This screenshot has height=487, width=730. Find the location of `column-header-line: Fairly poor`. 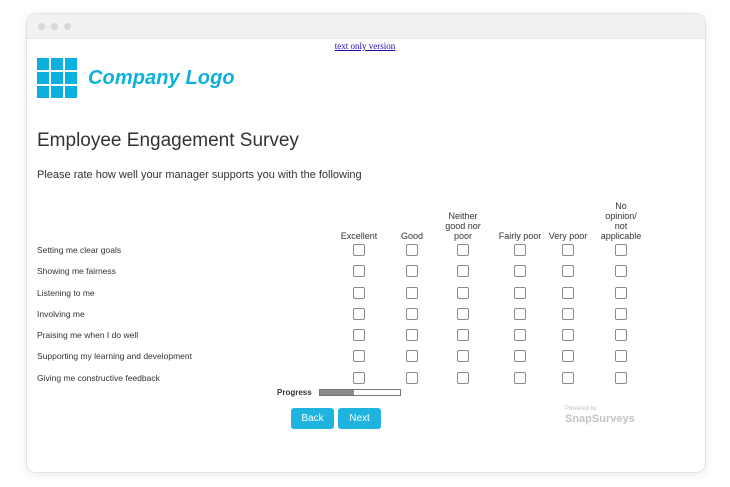

column-header-line: Fairly poor is located at coordinates (520, 236).